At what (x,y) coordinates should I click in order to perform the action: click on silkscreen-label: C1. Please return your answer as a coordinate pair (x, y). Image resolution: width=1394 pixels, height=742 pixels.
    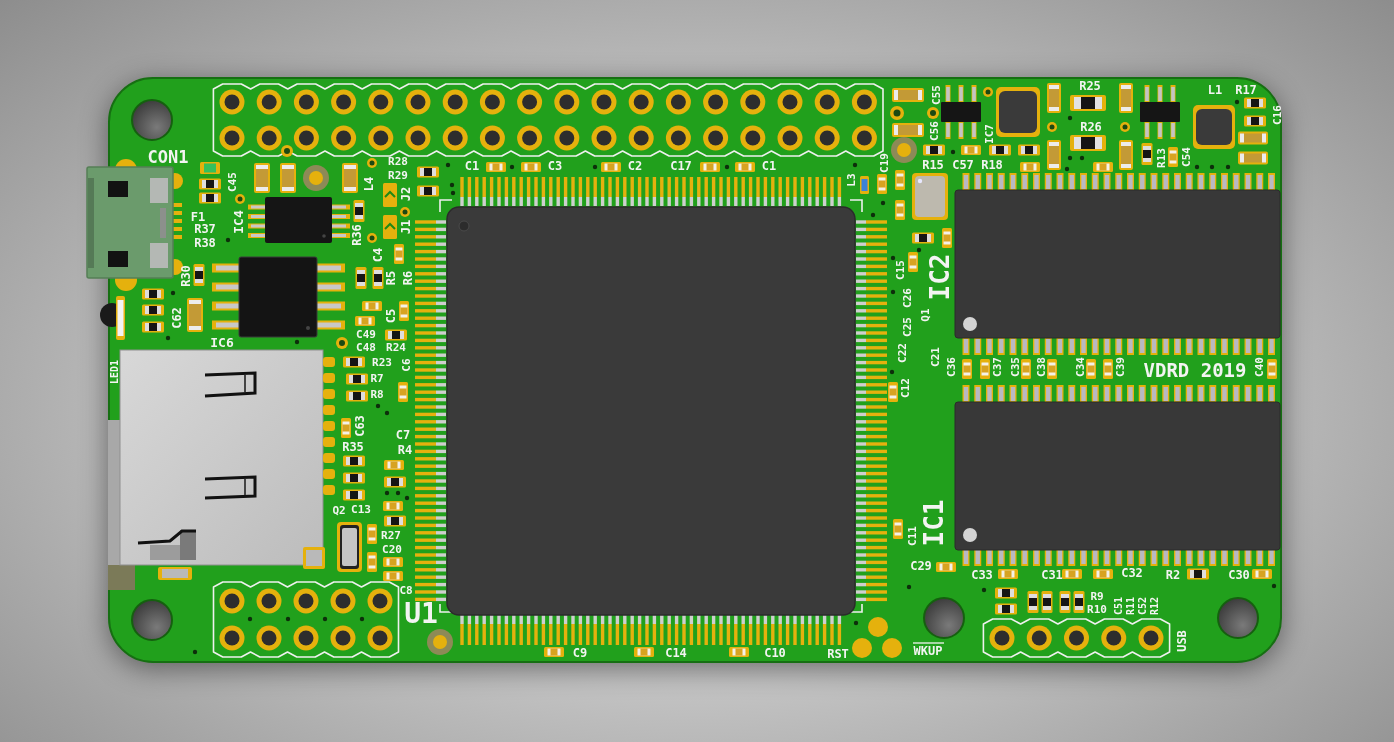
    Looking at the image, I should click on (472, 166).